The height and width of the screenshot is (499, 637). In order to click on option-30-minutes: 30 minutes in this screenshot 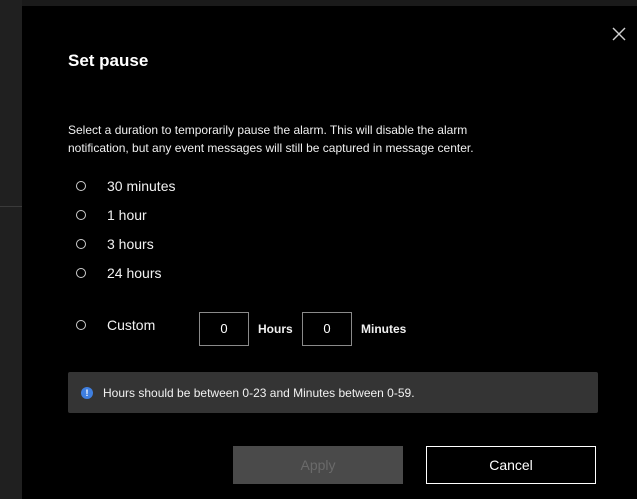, I will do `click(125, 186)`.